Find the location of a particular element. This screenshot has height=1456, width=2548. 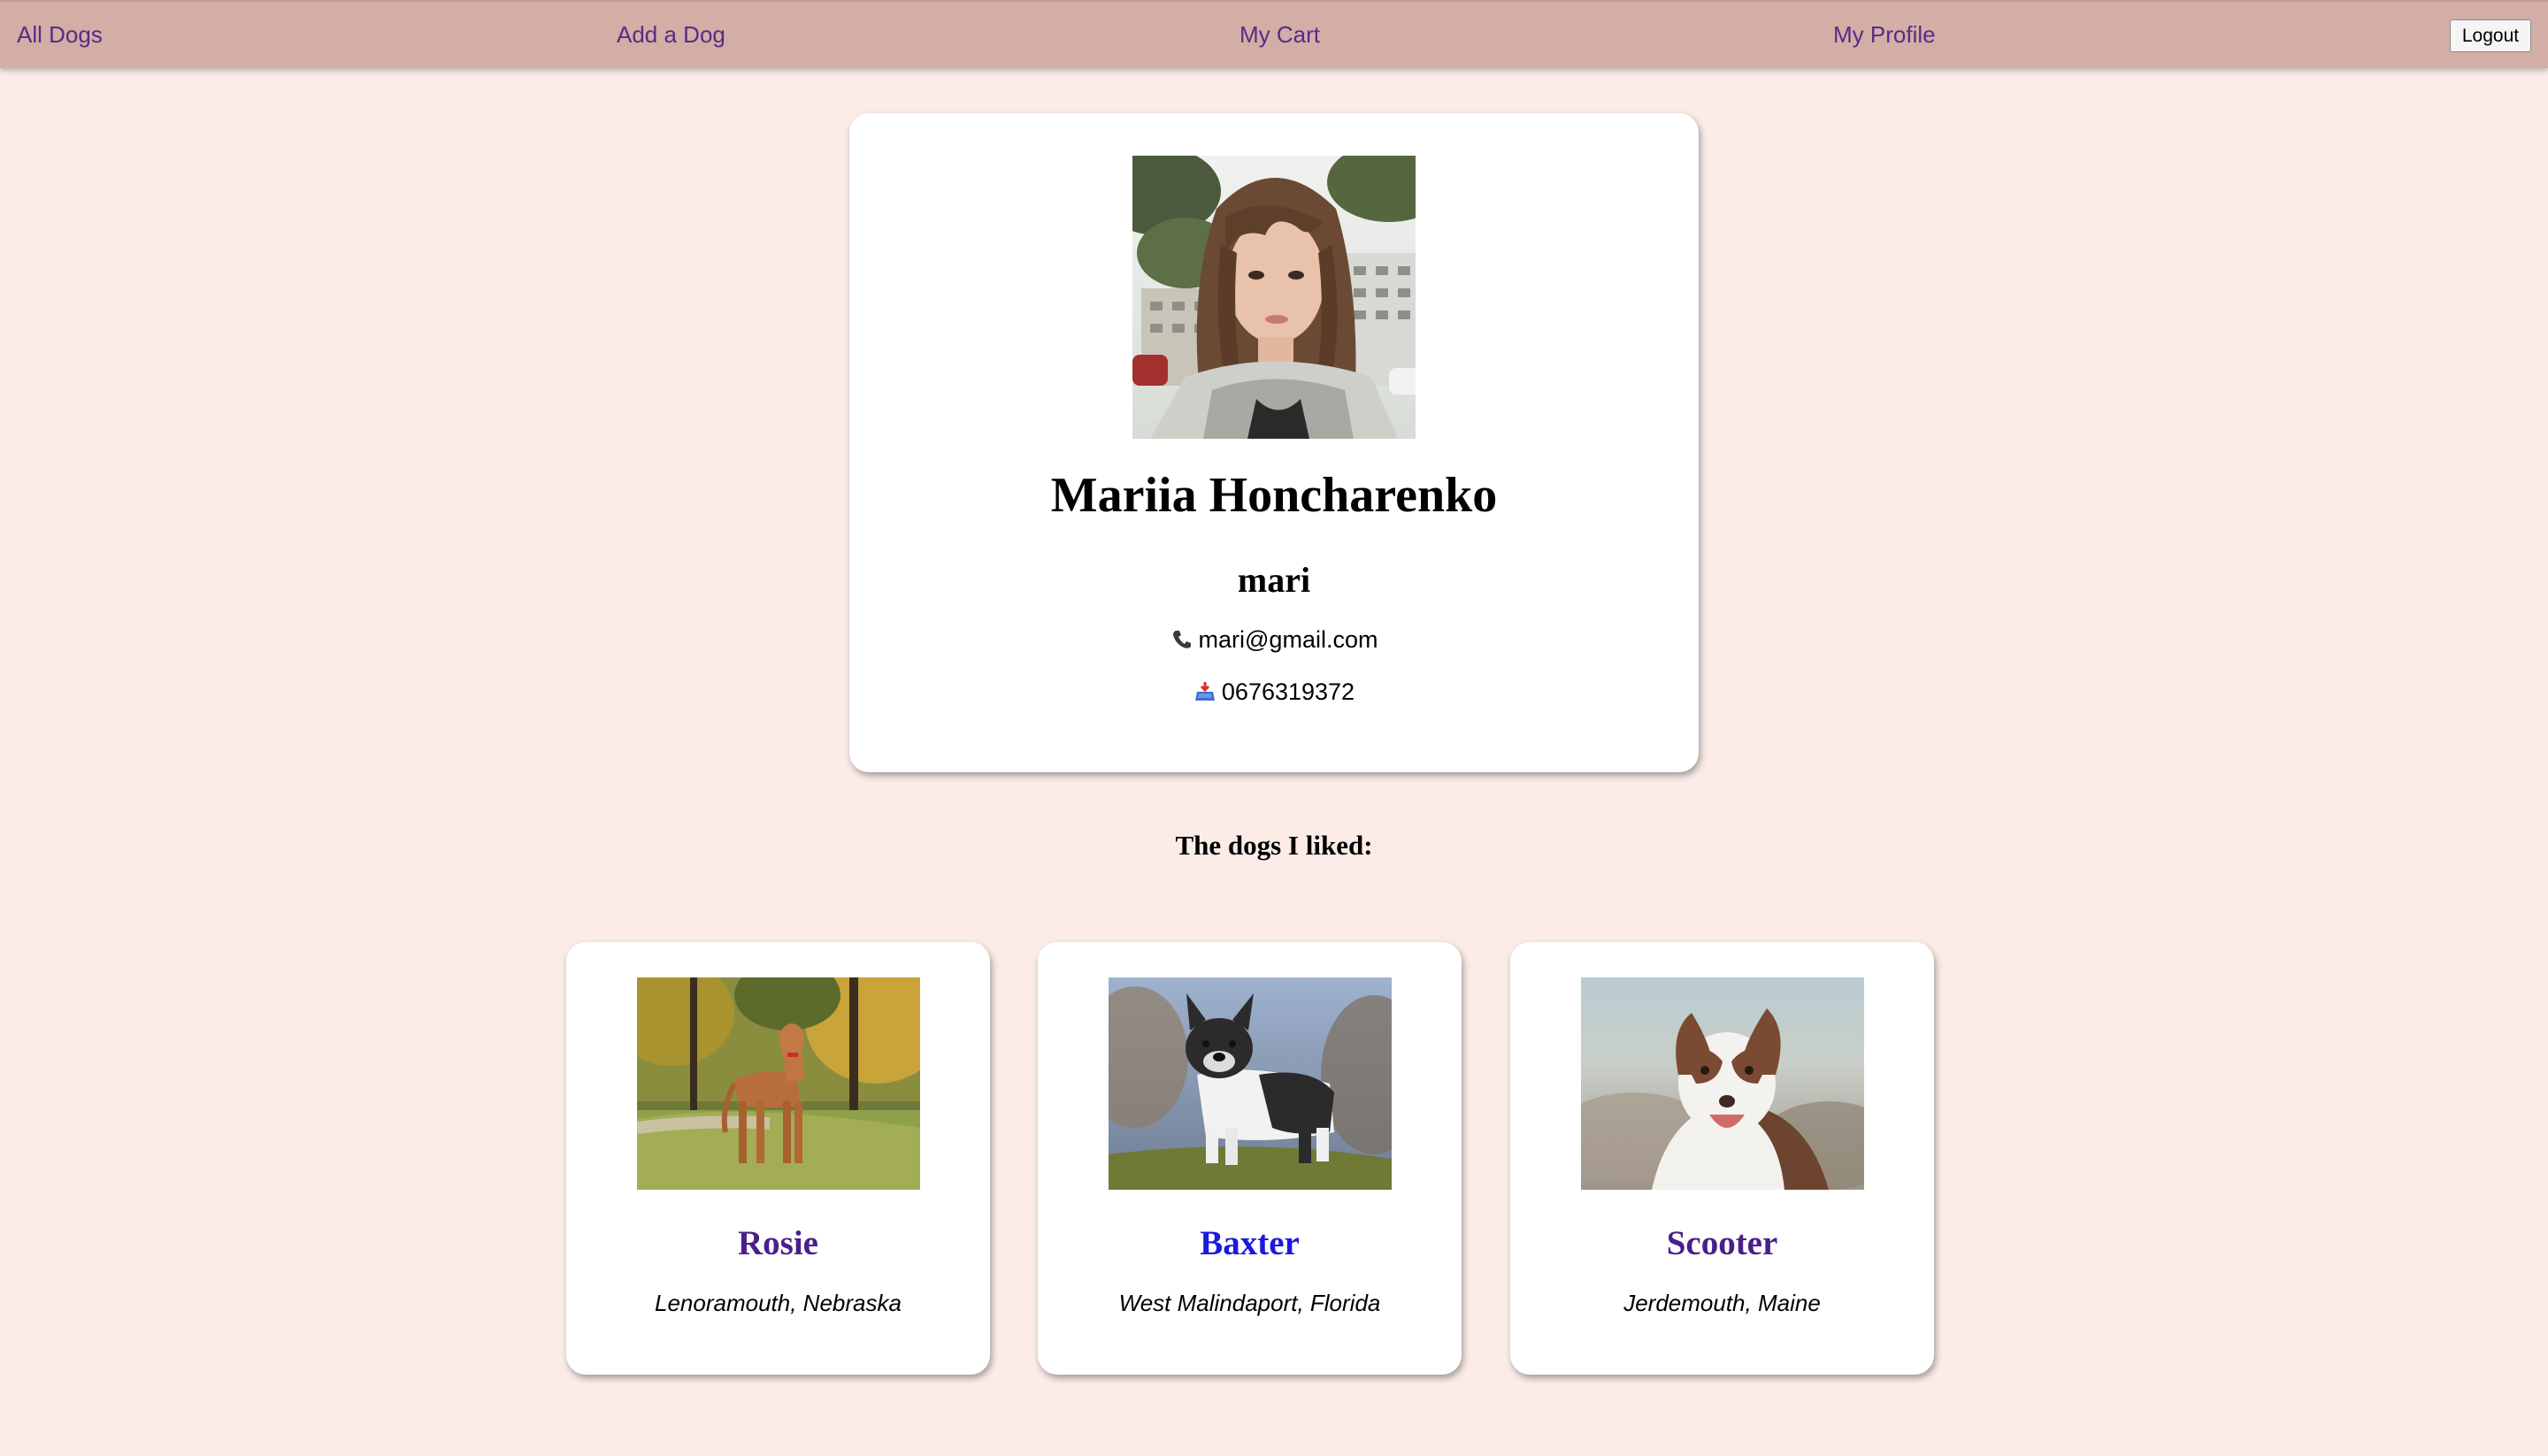

avatar is located at coordinates (1274, 297).